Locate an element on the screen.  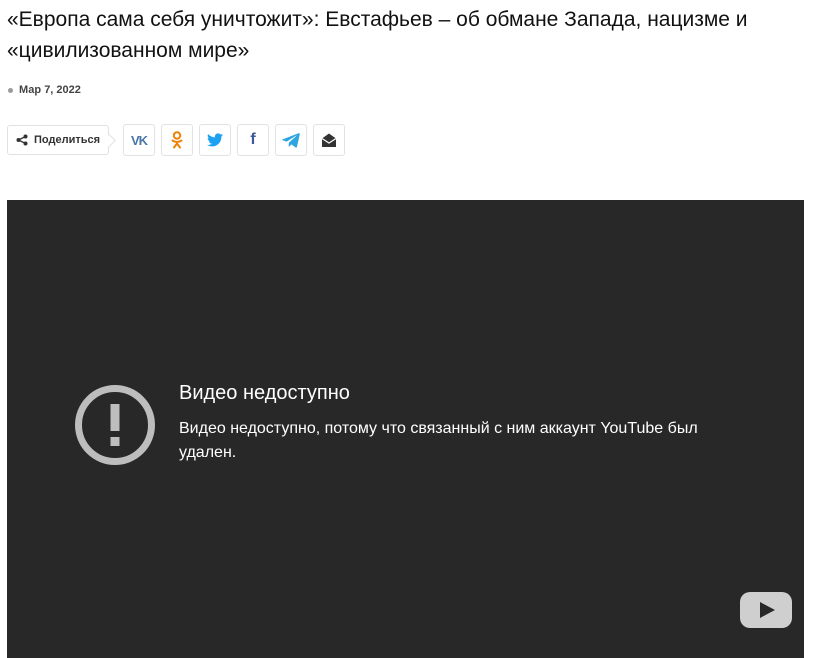
share-email-button is located at coordinates (329, 140).